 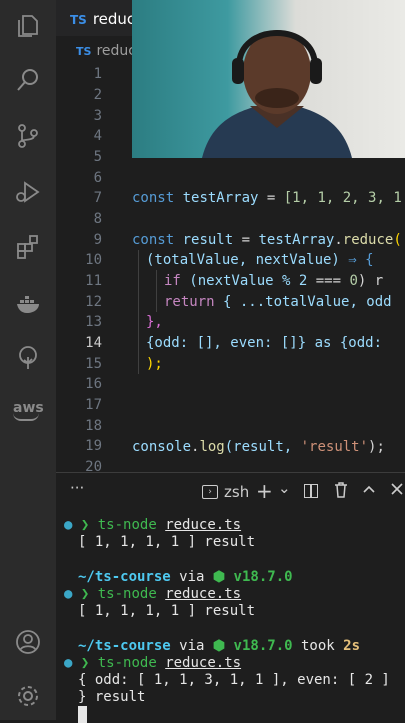 I want to click on code-line-9: const result = testArray.reduce(, so click(x=267, y=240).